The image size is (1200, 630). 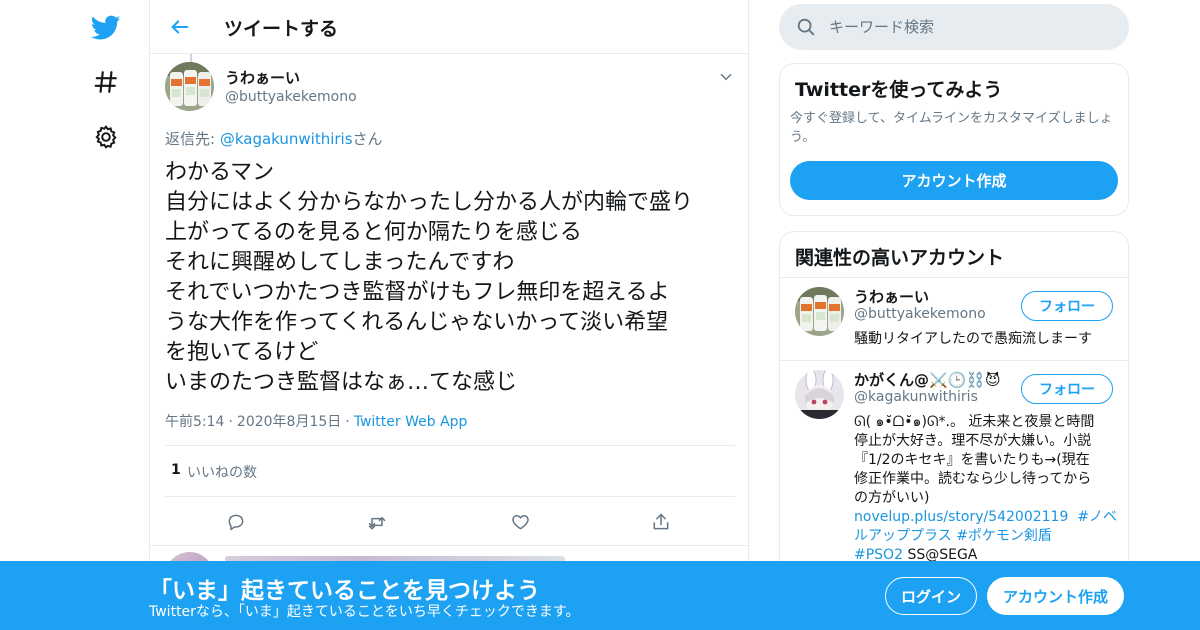 What do you see at coordinates (931, 596) in the screenshot?
I see `login-button: ログイン` at bounding box center [931, 596].